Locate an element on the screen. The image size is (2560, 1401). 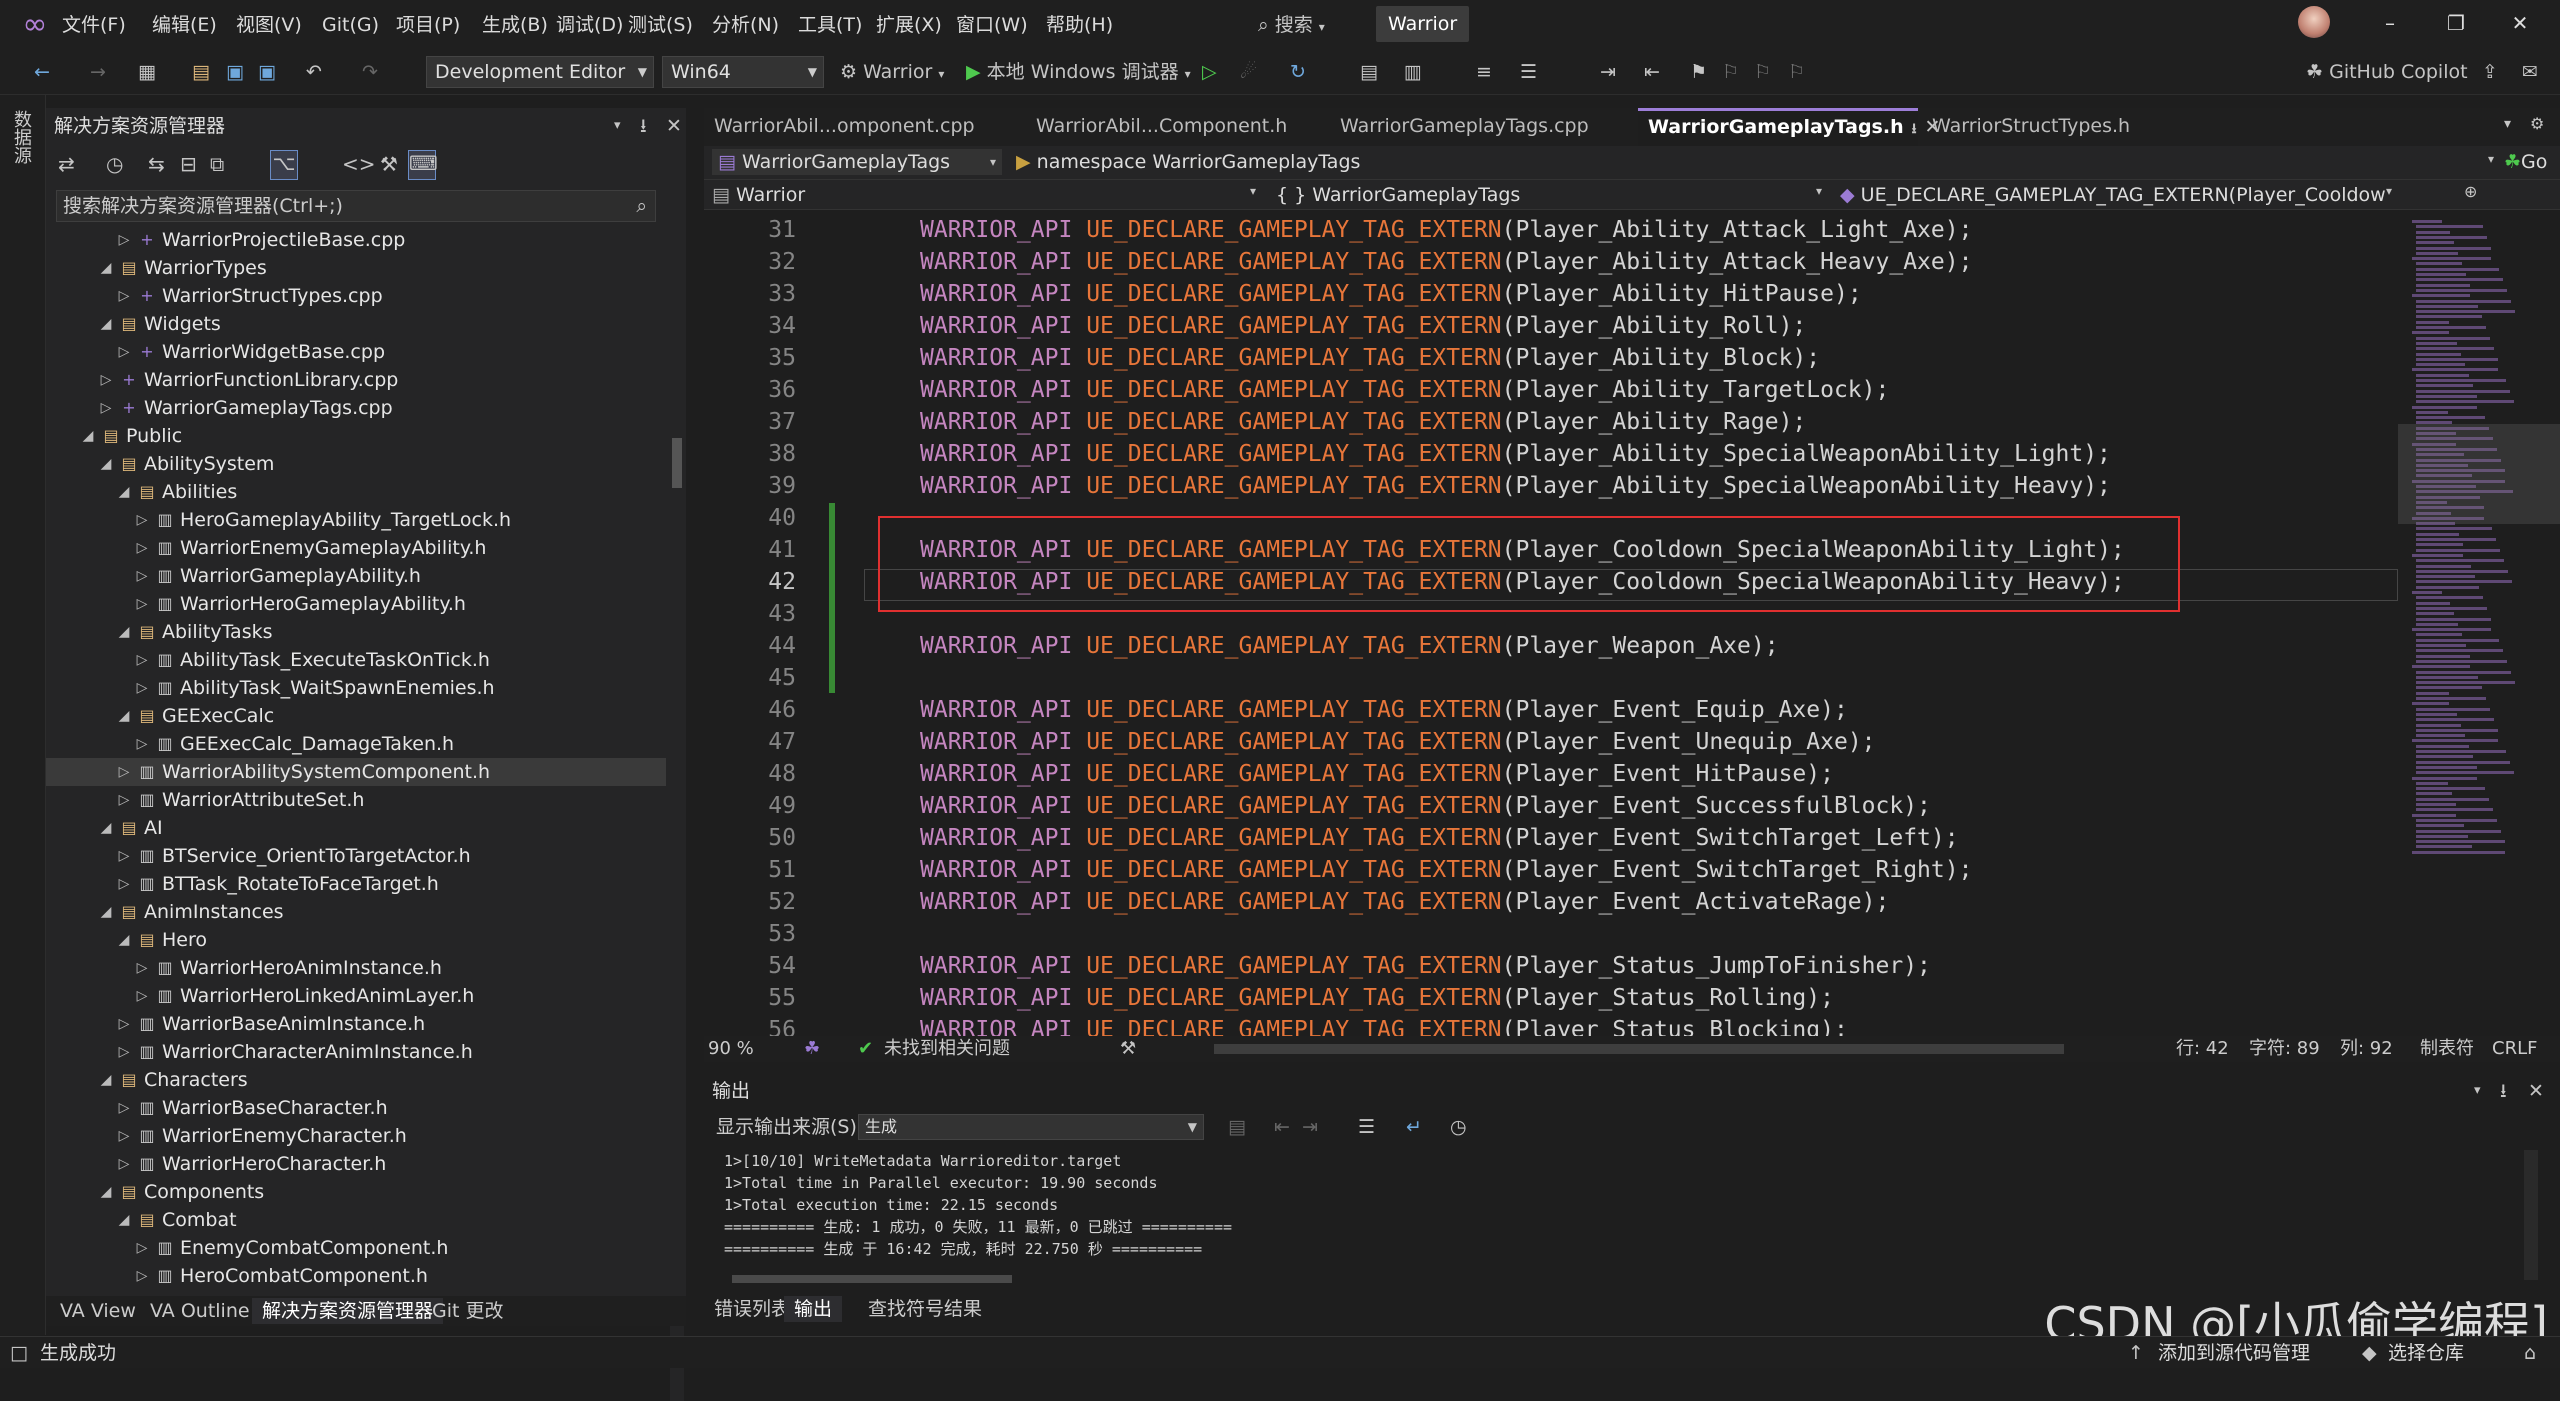
tree-folder: ◢ ▤ AnimInstances is located at coordinates (356, 912).